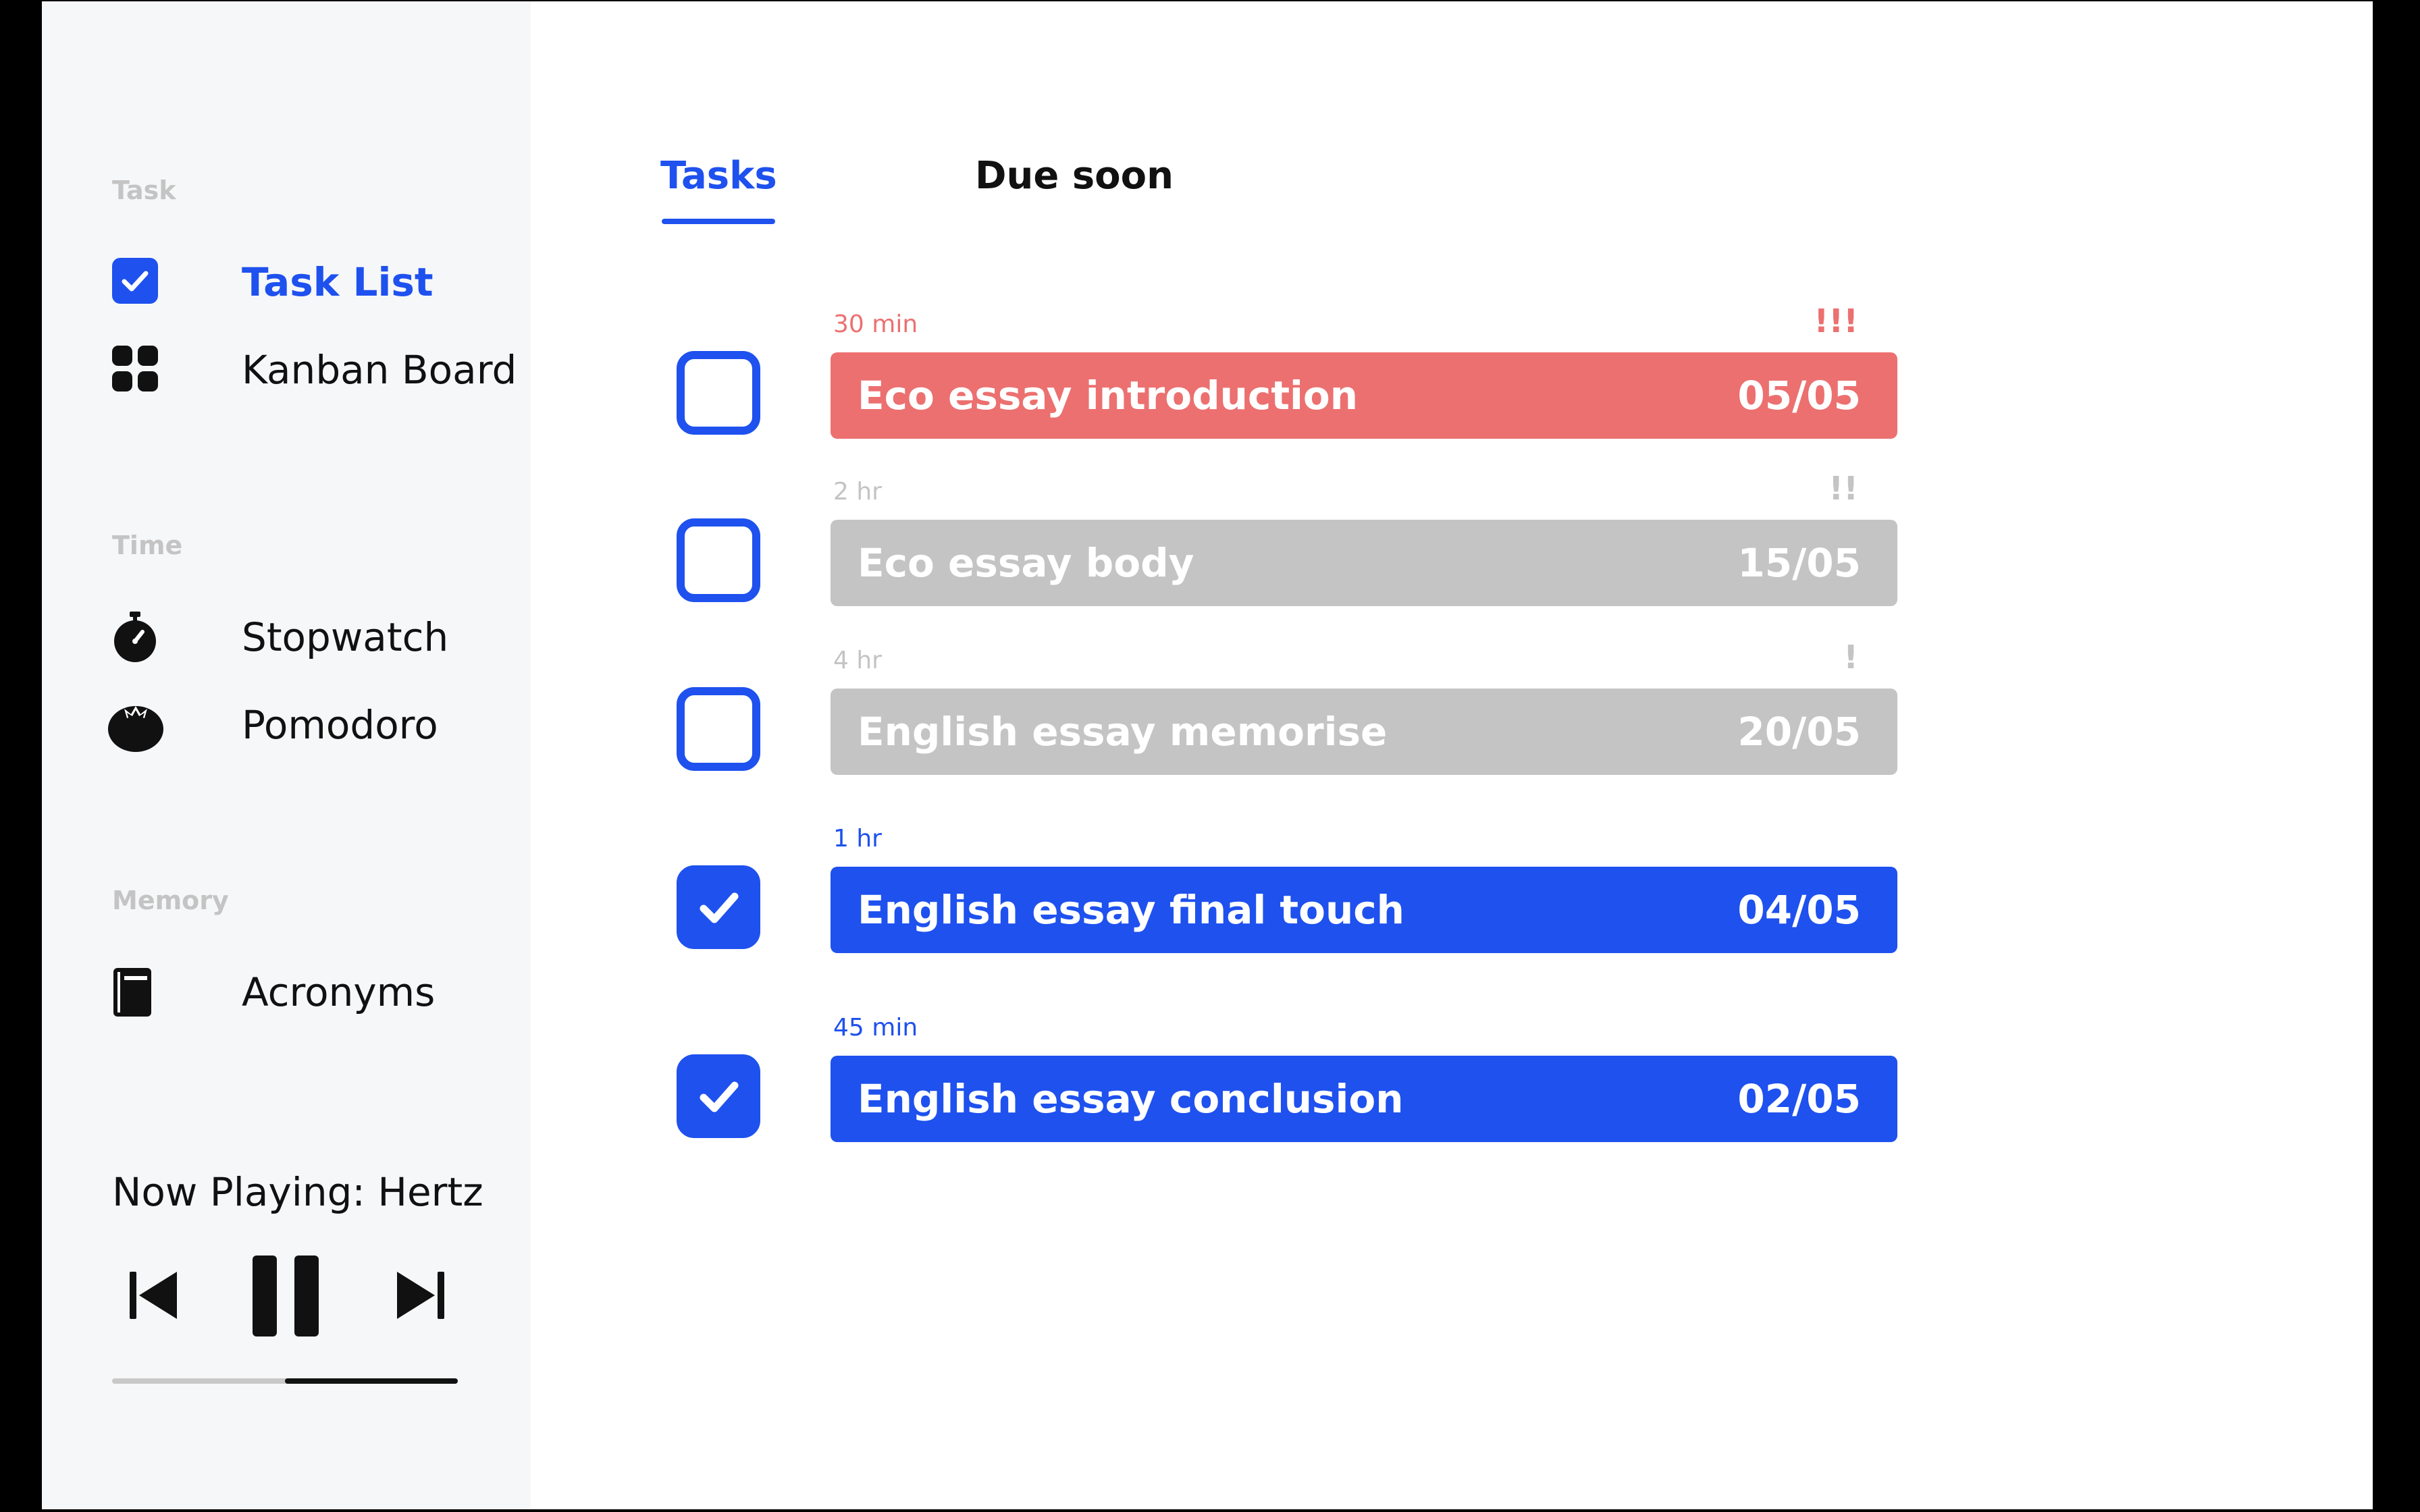 The width and height of the screenshot is (2420, 1512). I want to click on sidebar-item-label: Acronyms, so click(339, 992).